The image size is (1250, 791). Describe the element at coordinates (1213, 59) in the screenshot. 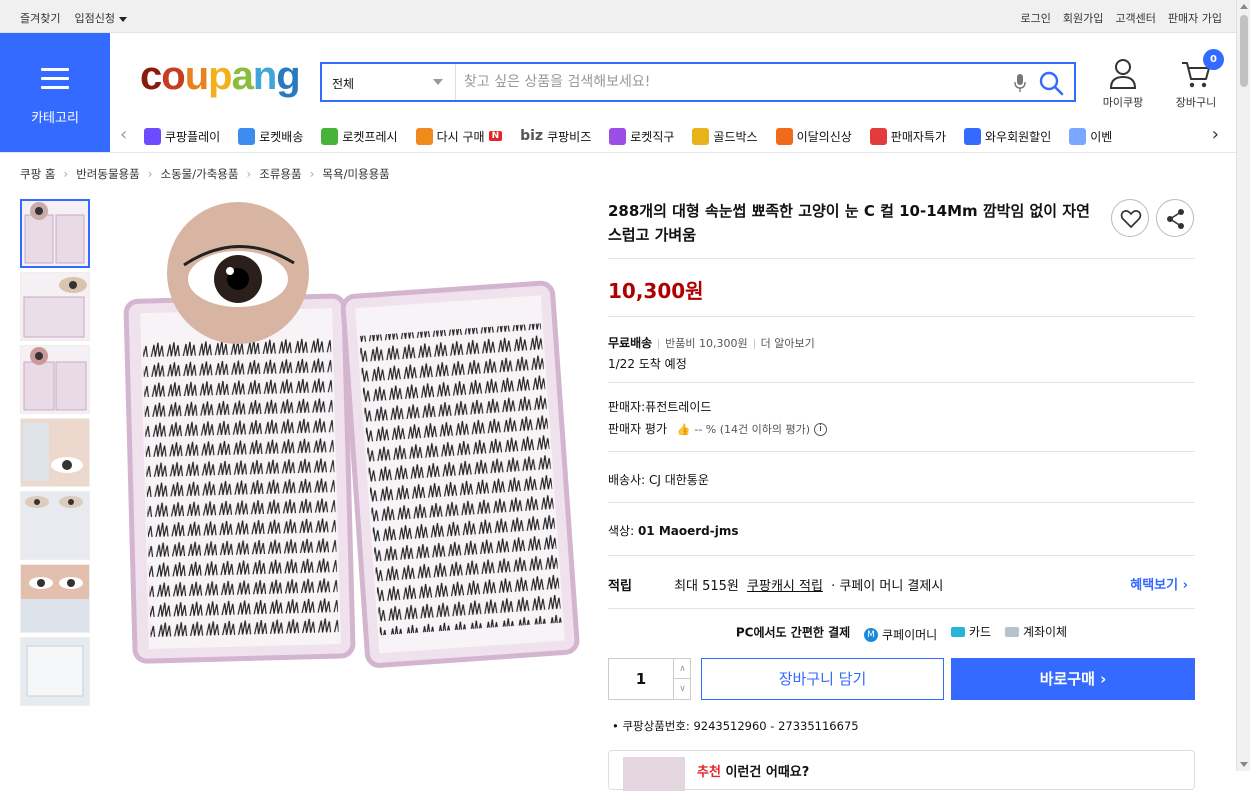

I see `cart-count-badge: 0` at that location.